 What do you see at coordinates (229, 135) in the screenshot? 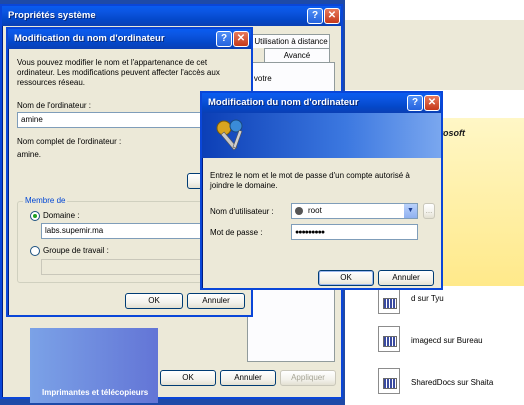
I see `keys-icon` at bounding box center [229, 135].